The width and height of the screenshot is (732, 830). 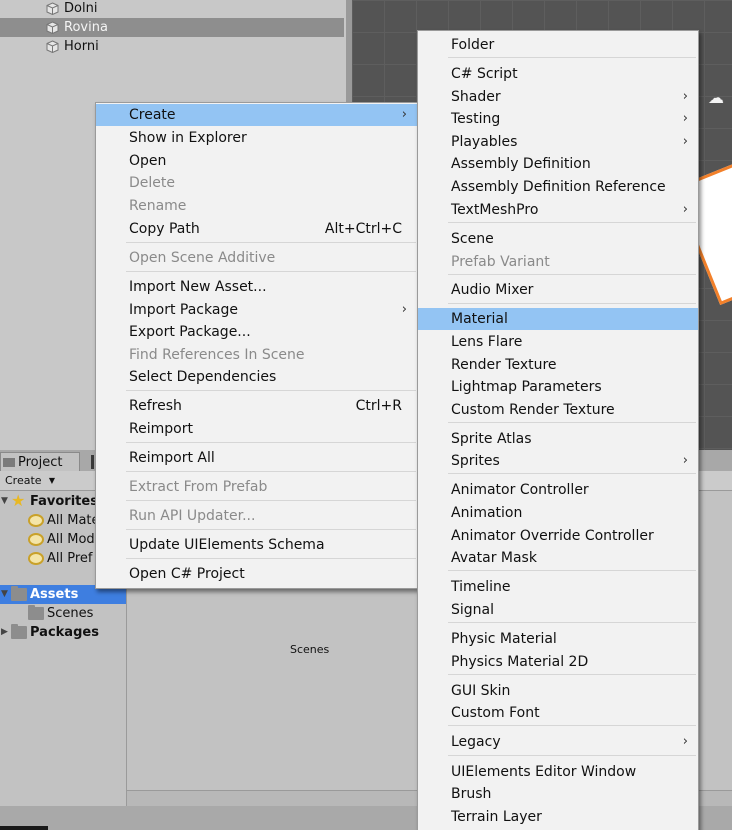 I want to click on create-item-folder: Folder, so click(x=558, y=45).